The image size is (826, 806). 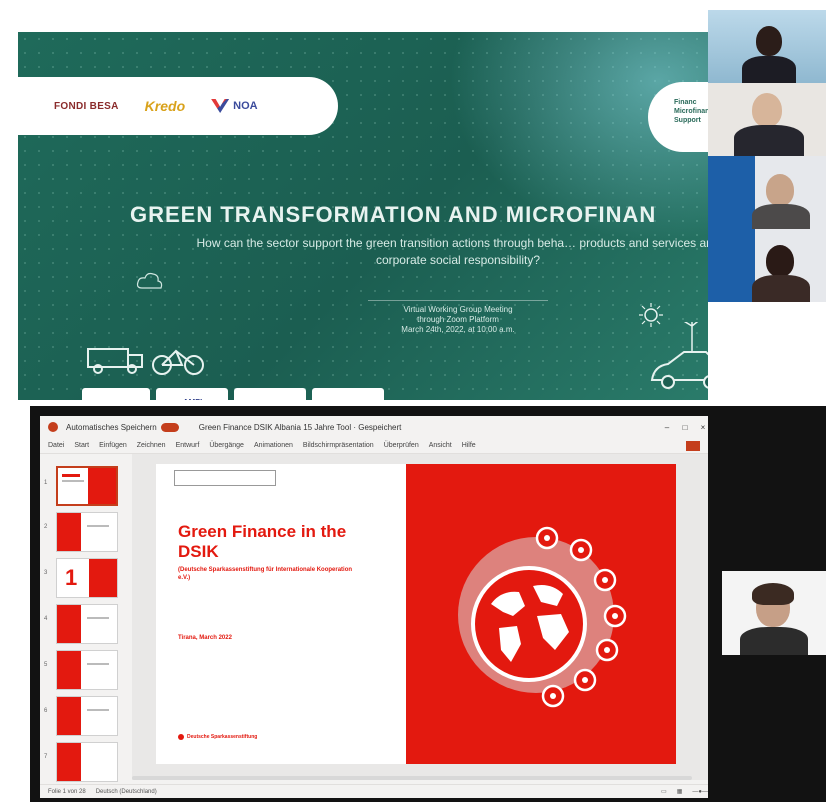 I want to click on tab-animations: Animationen, so click(x=273, y=445).